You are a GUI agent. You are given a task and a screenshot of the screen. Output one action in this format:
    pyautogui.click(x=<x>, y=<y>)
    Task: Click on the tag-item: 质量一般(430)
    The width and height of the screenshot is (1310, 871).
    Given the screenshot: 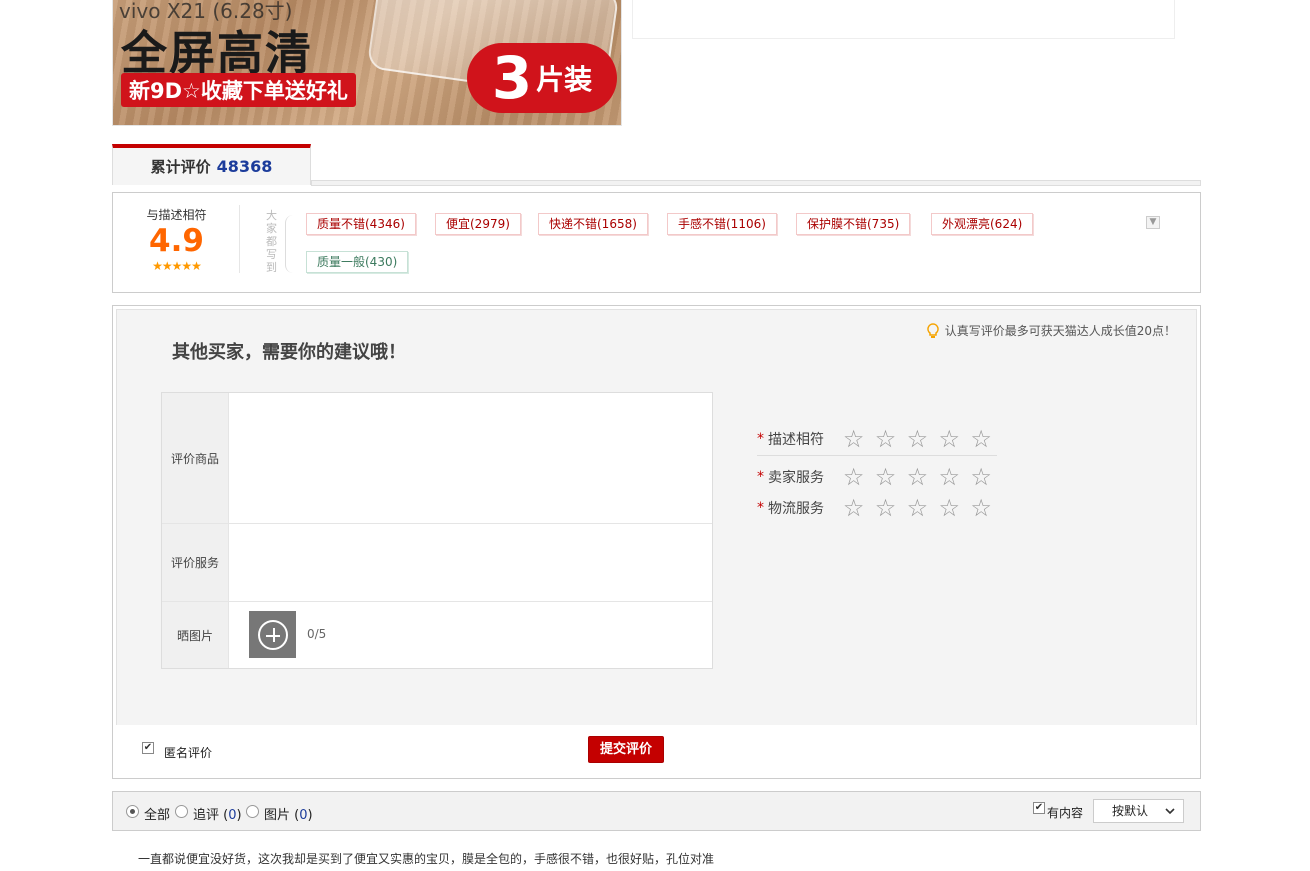 What is the action you would take?
    pyautogui.click(x=357, y=262)
    